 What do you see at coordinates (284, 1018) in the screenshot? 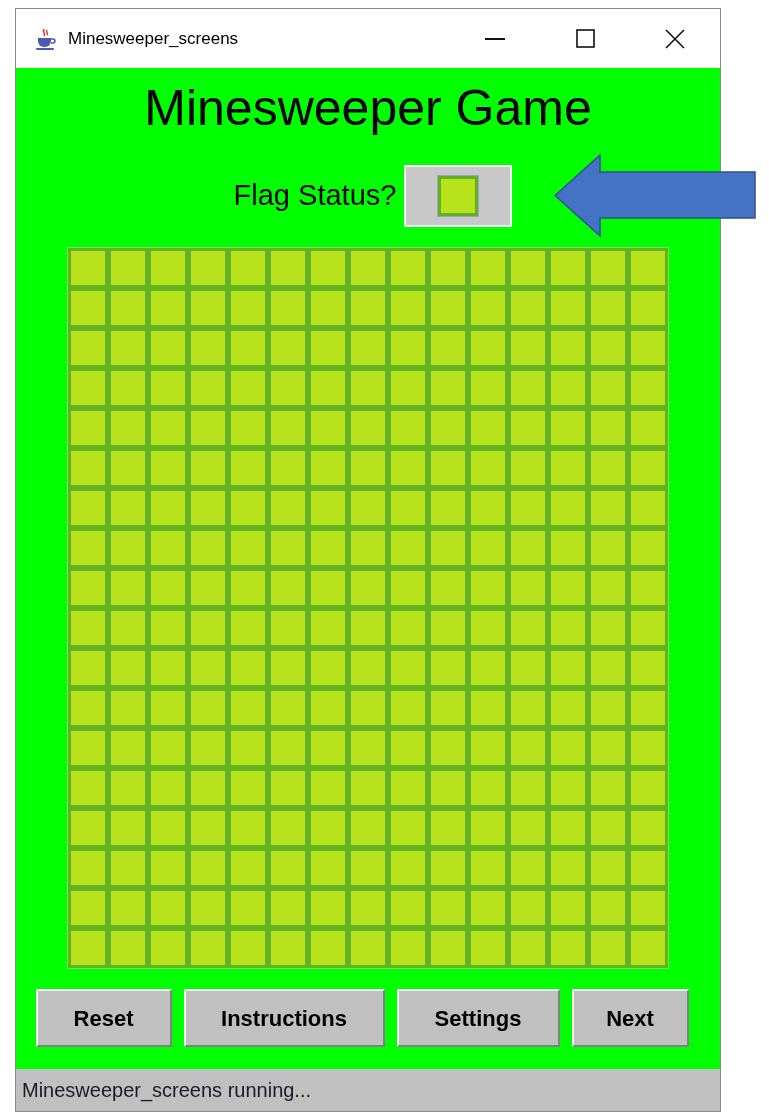
I see `action-button: Instructions` at bounding box center [284, 1018].